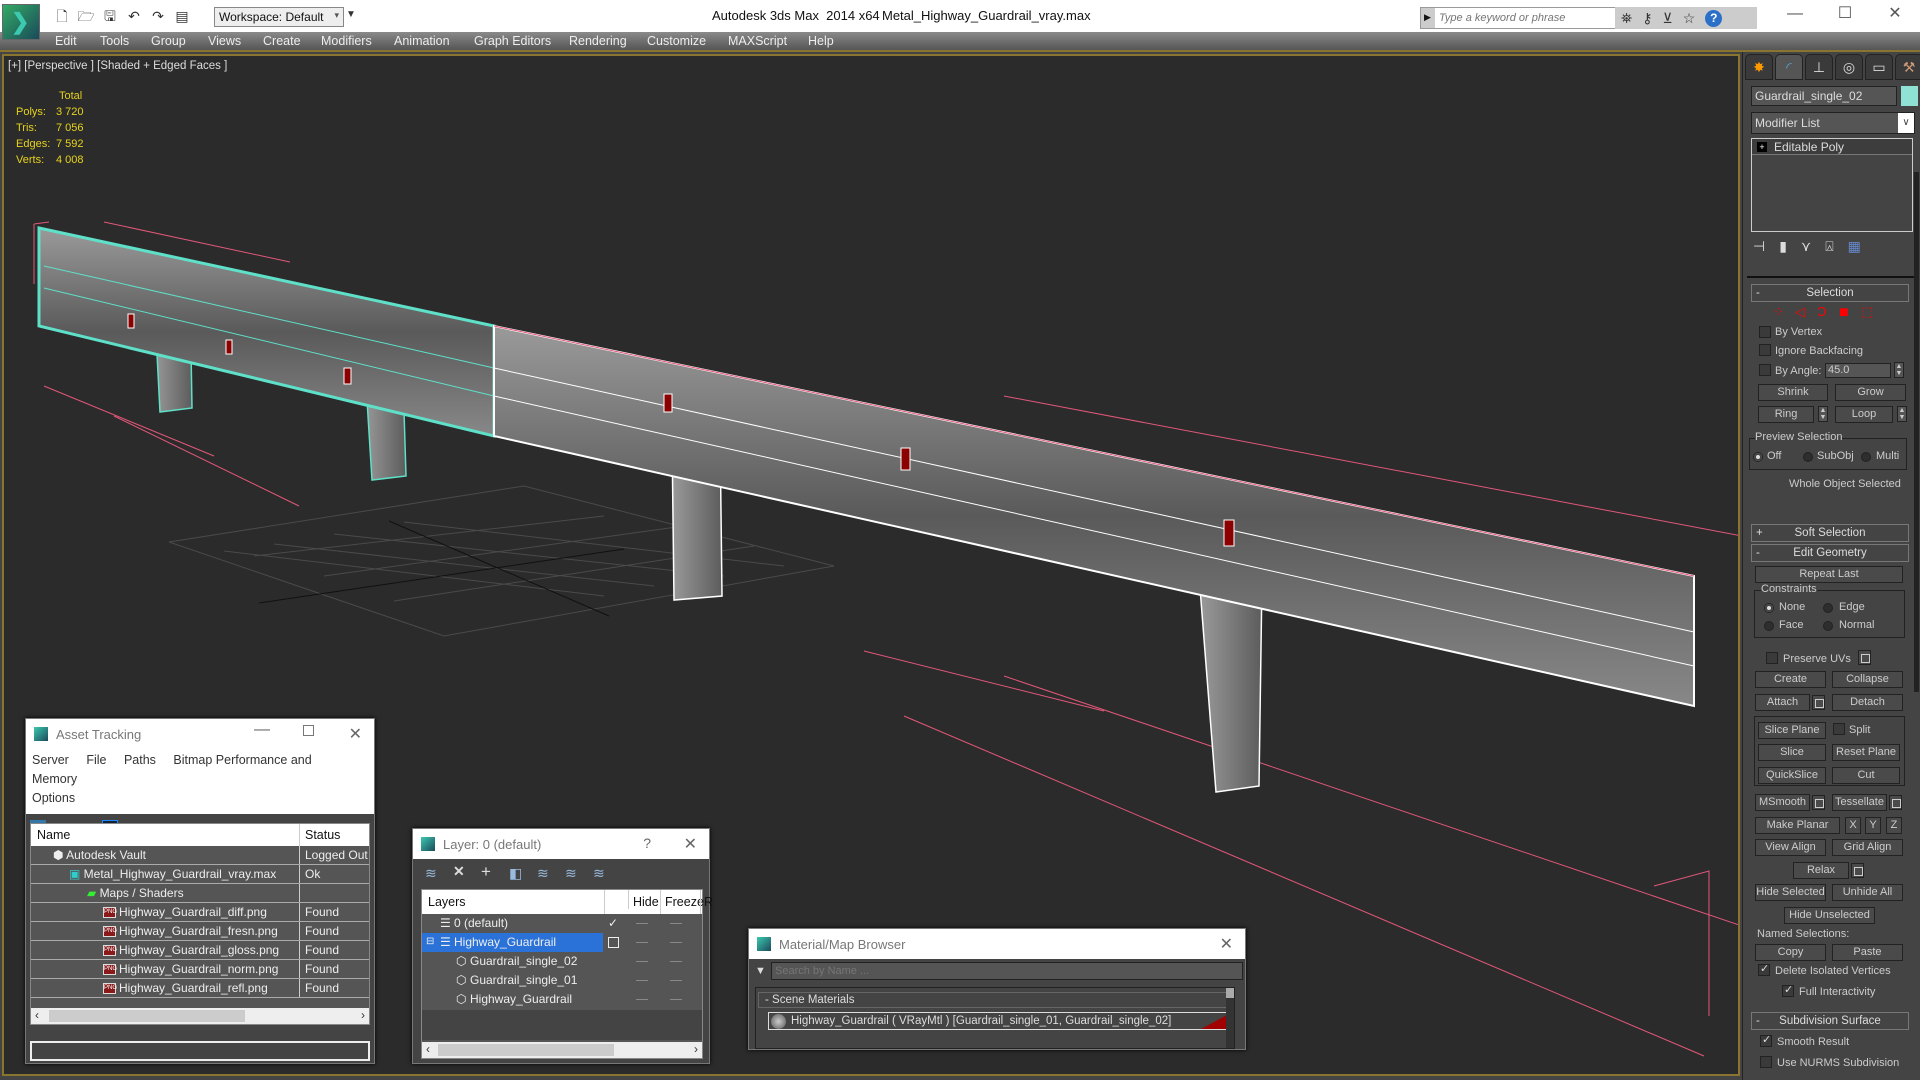  I want to click on object-row: ⬡ Highway_Guardrail, so click(562, 999).